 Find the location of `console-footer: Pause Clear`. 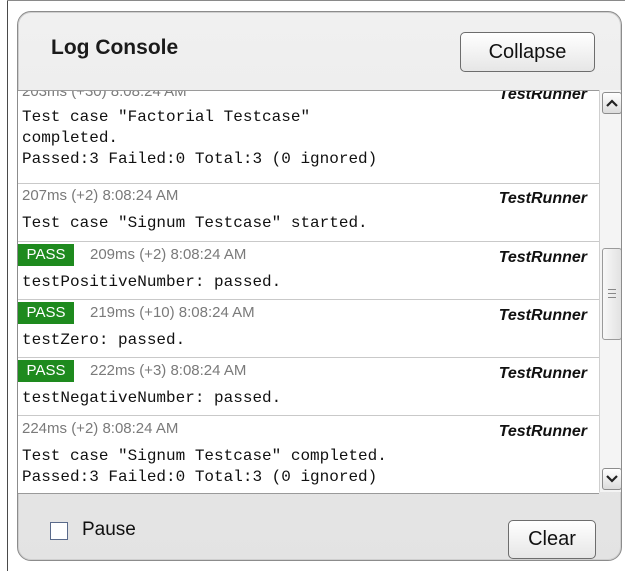

console-footer: Pause Clear is located at coordinates (319, 526).